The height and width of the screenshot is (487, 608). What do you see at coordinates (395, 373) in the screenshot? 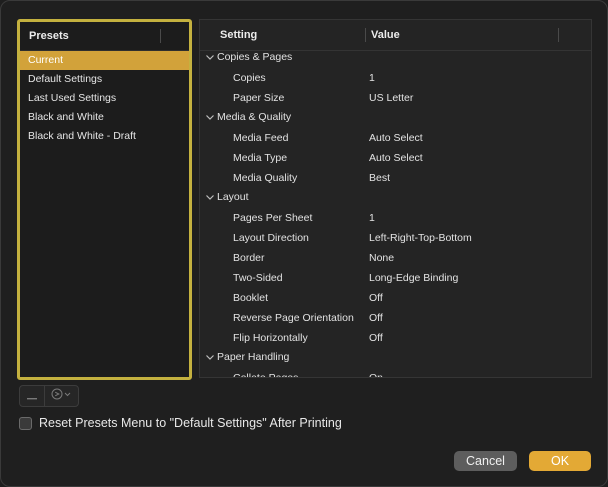
I see `settings-row: Collate Pages On` at bounding box center [395, 373].